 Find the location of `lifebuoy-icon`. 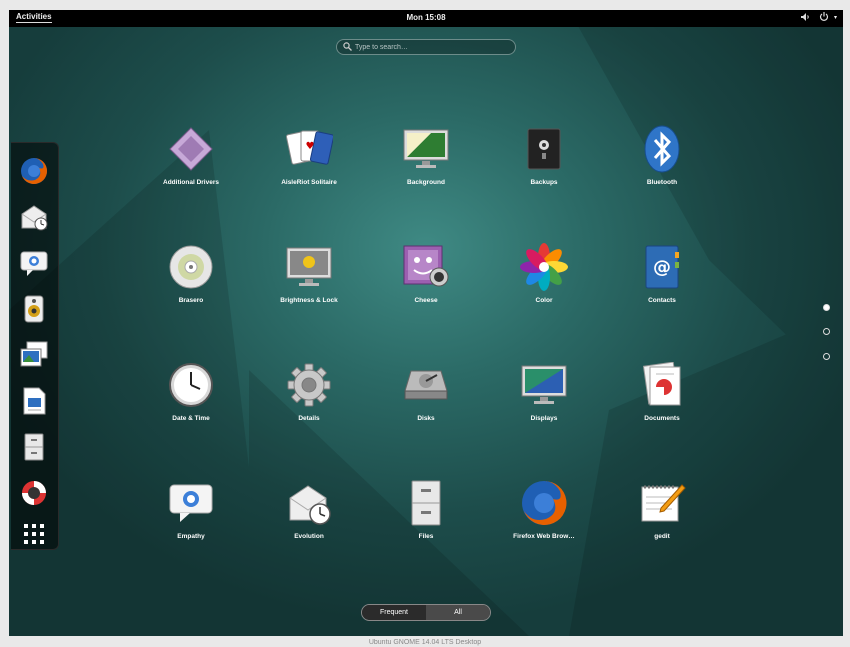

lifebuoy-icon is located at coordinates (34, 493).